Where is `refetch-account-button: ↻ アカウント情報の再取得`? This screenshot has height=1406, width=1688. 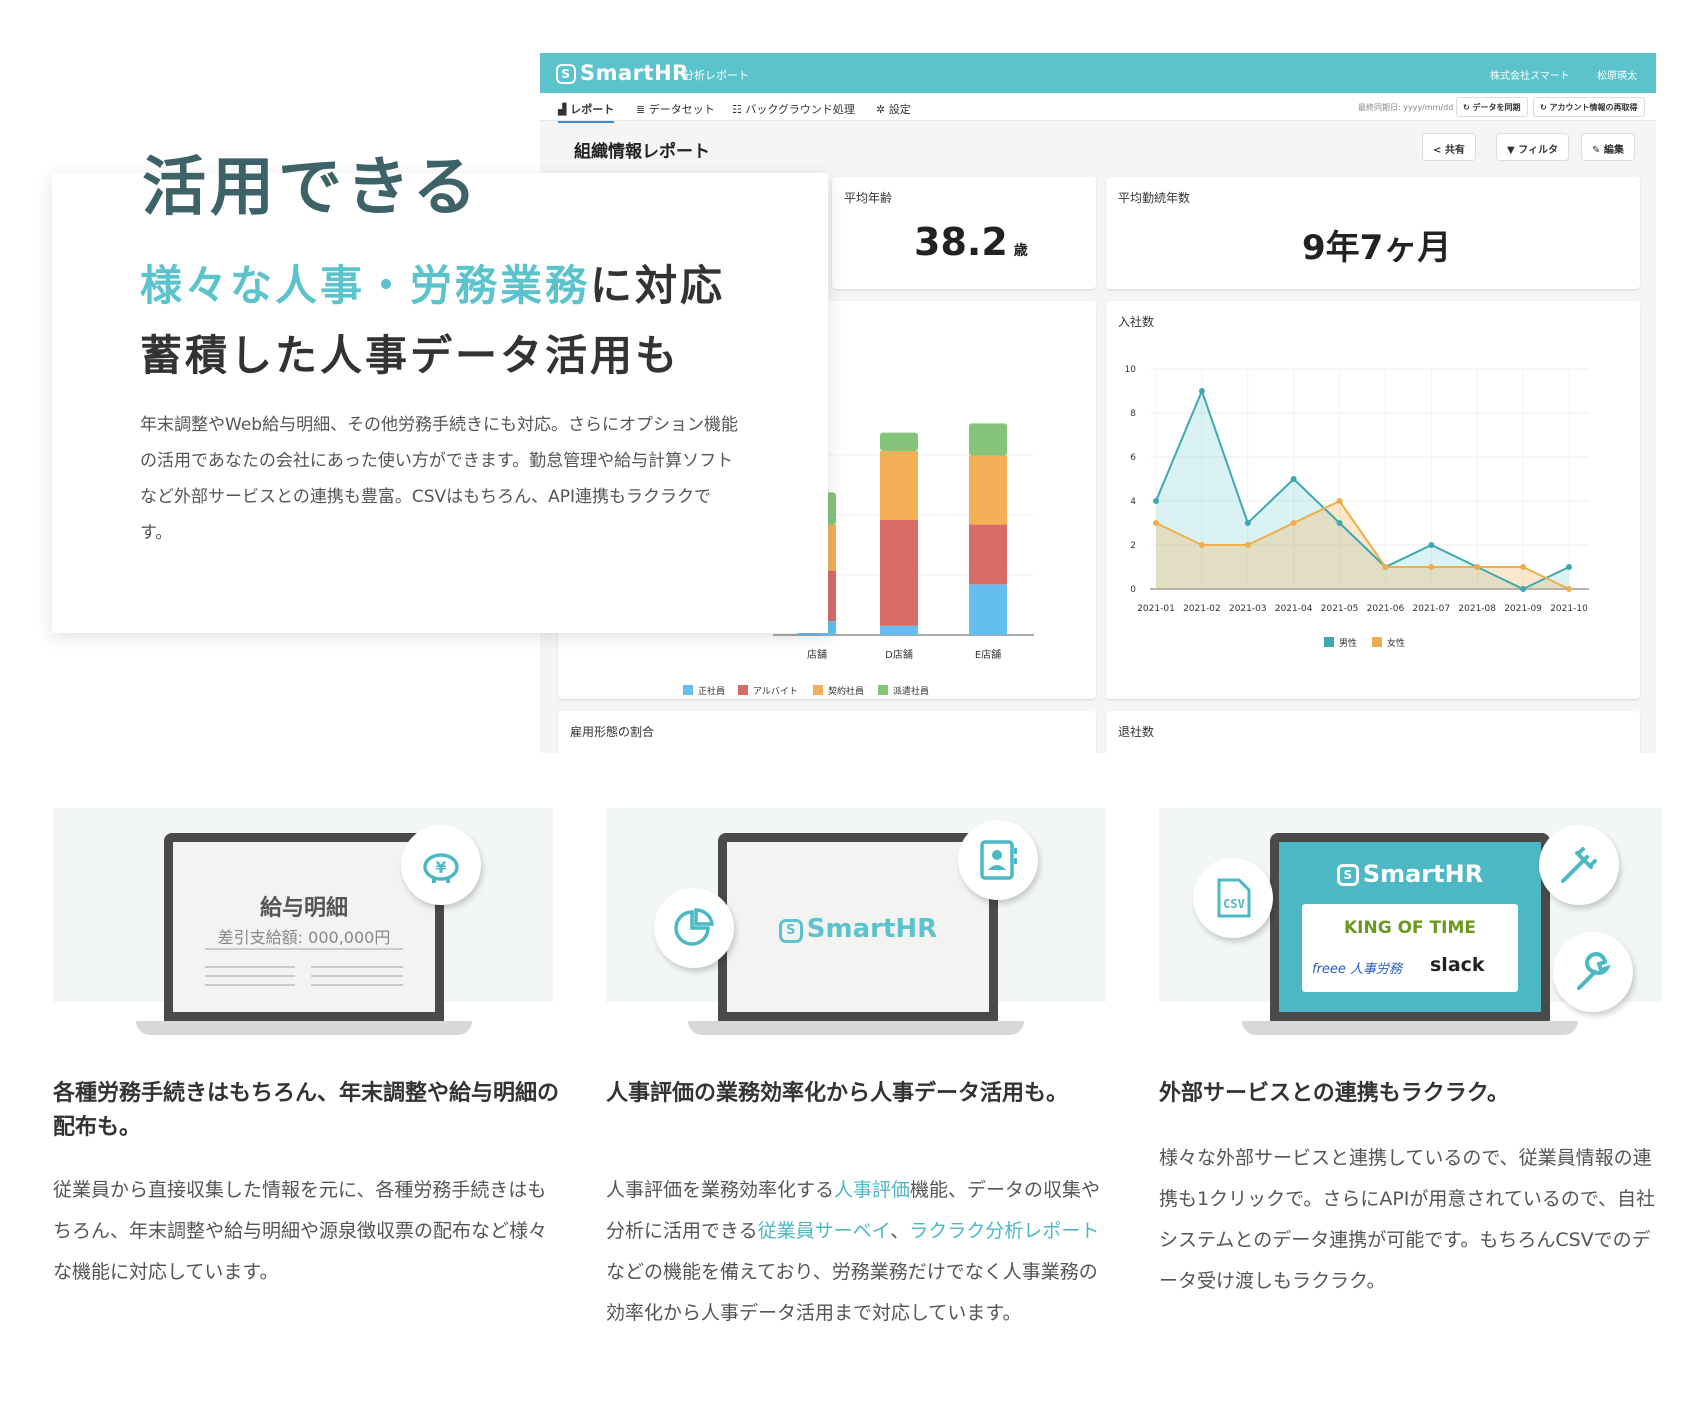 refetch-account-button: ↻ アカウント情報の再取得 is located at coordinates (1589, 107).